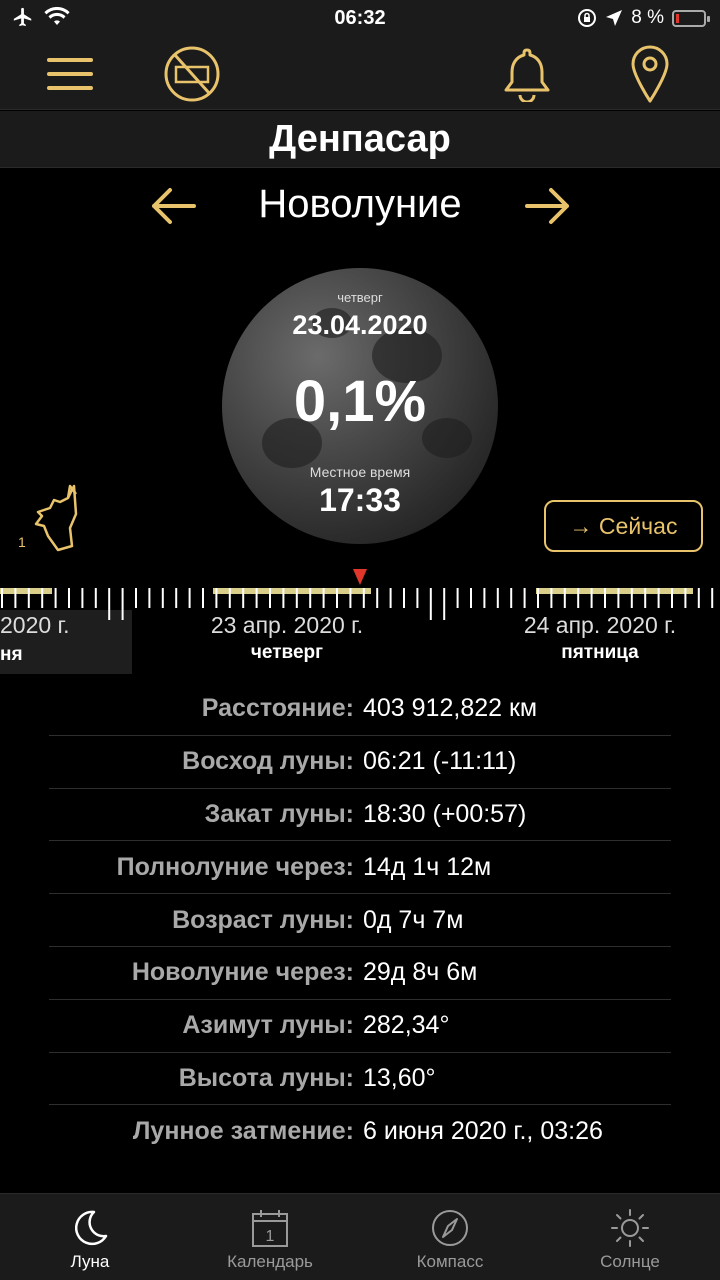 The image size is (720, 1280). Describe the element at coordinates (91, 1228) in the screenshot. I see `moon-icon` at that location.